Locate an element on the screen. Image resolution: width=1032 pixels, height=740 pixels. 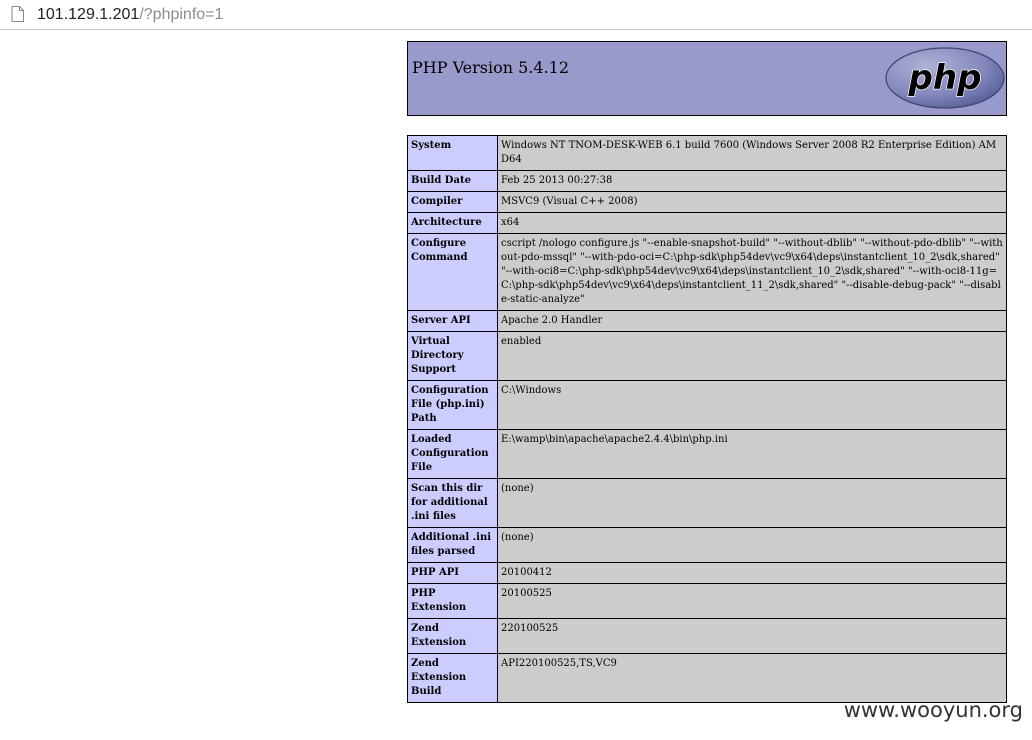
watermark: www.wooyun.org is located at coordinates (933, 710).